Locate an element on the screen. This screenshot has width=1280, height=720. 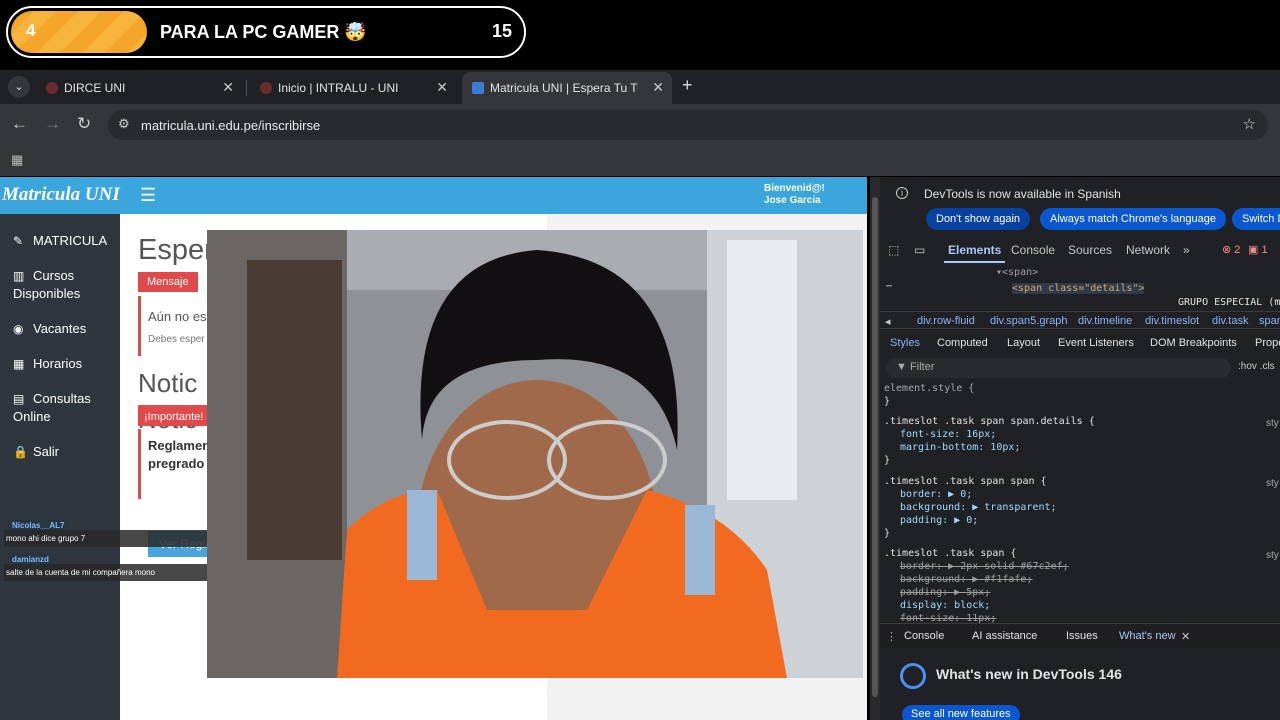
filter-placeholder: Filter is located at coordinates (922, 367).